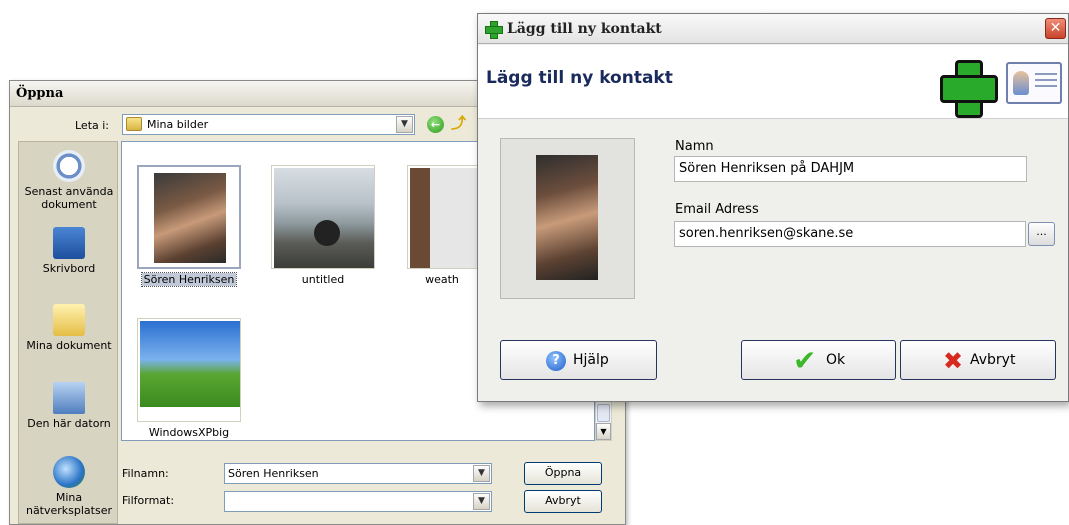  Describe the element at coordinates (148, 500) in the screenshot. I see `filetype-label: Filformat:` at that location.